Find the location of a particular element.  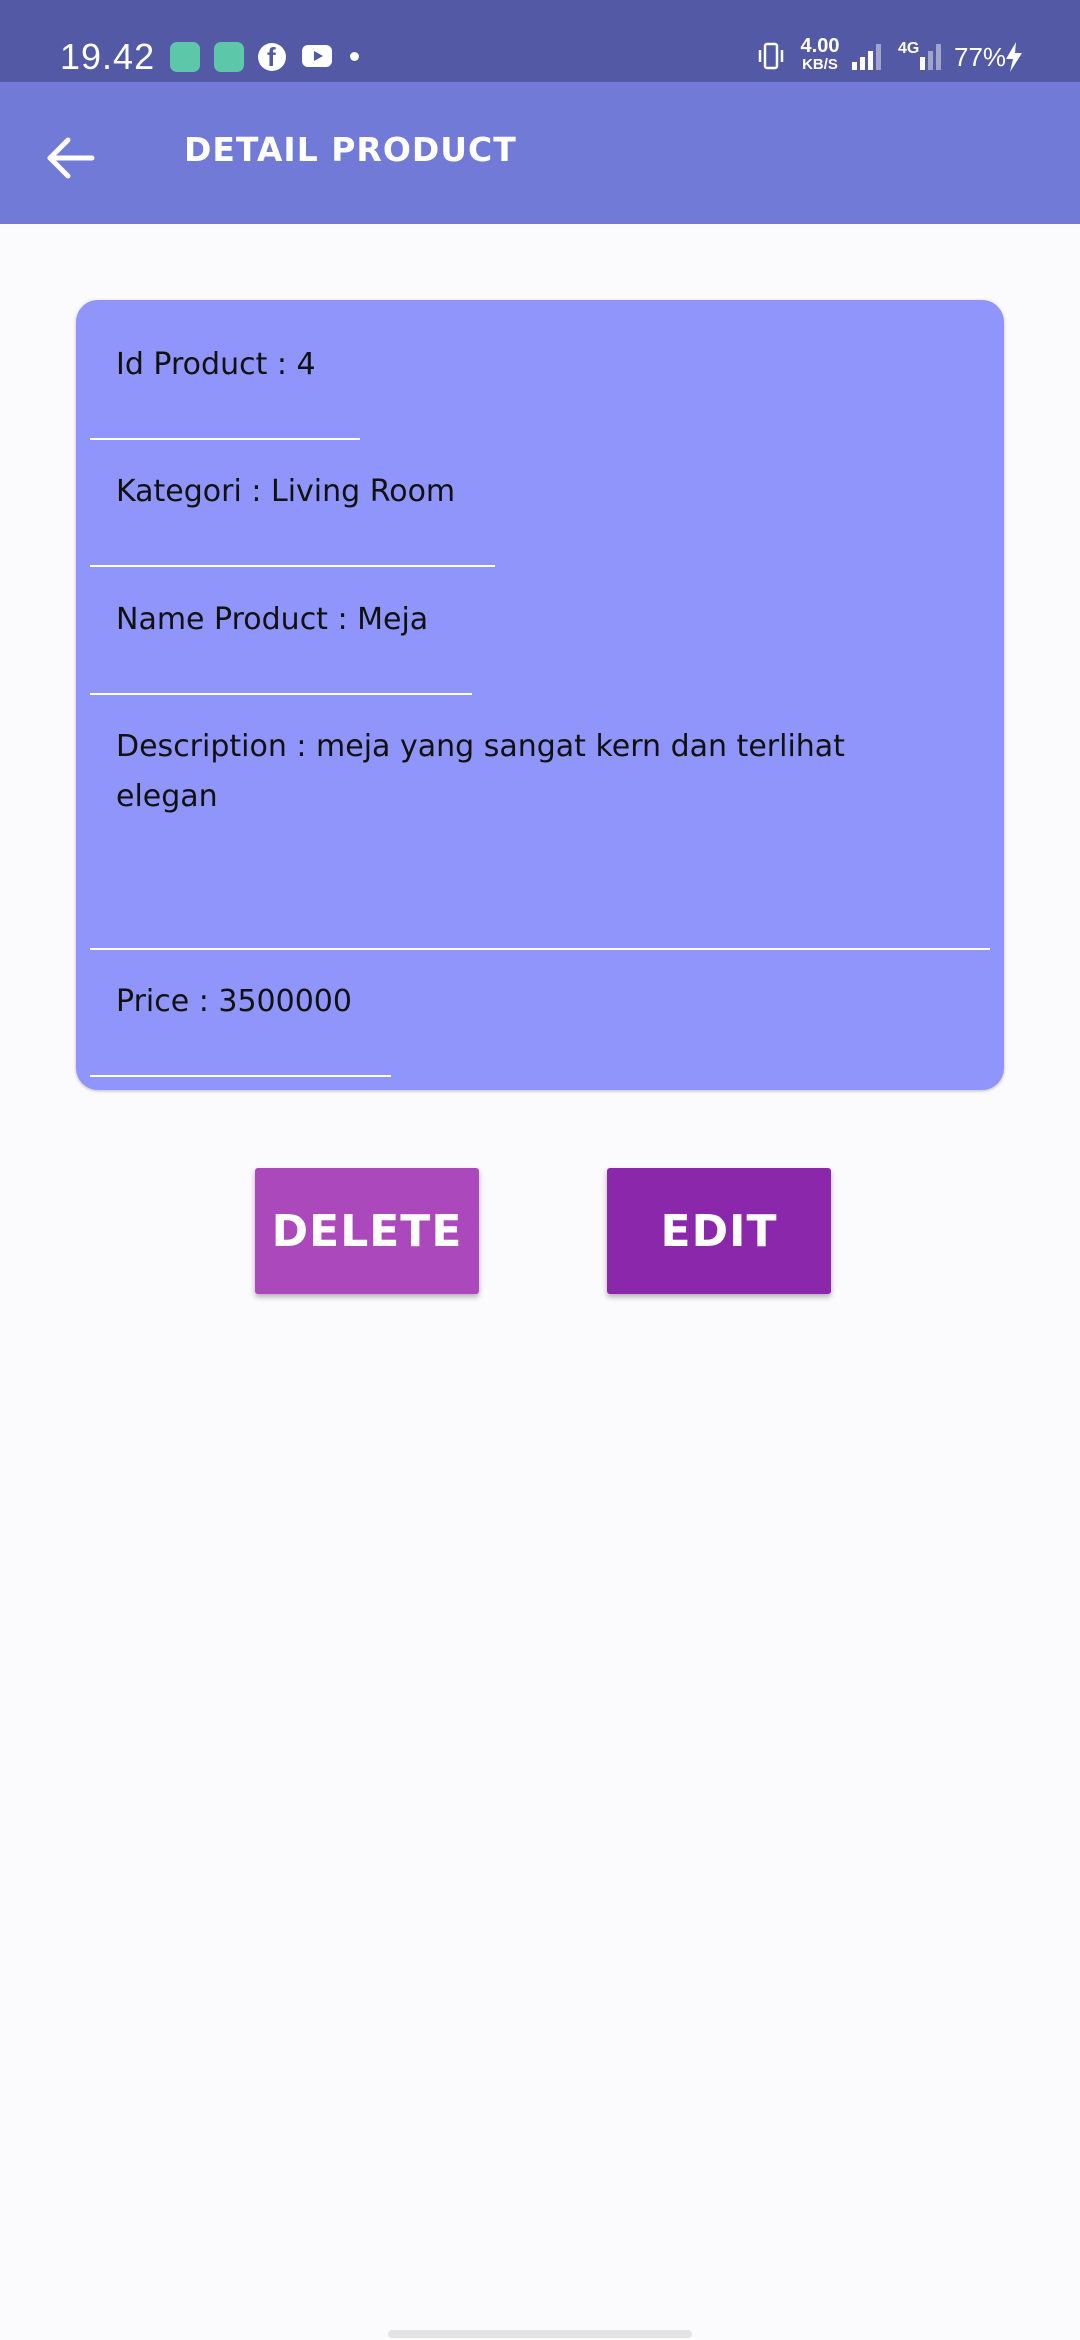

arrow-left-icon is located at coordinates (71, 158).